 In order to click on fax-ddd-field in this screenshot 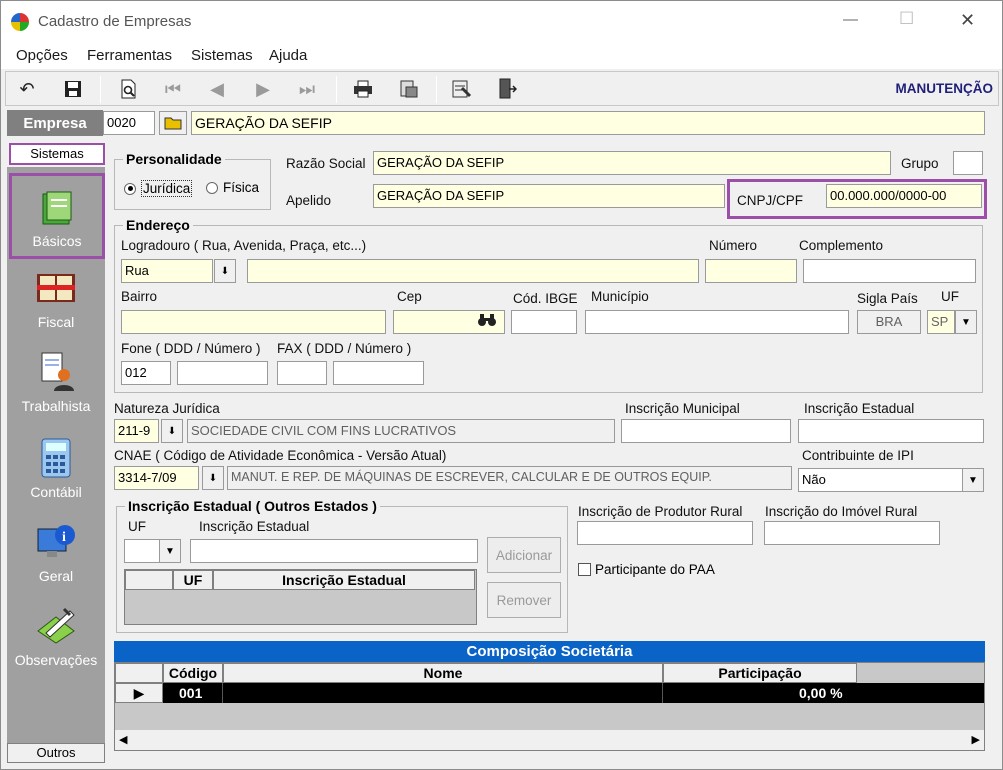, I will do `click(302, 373)`.